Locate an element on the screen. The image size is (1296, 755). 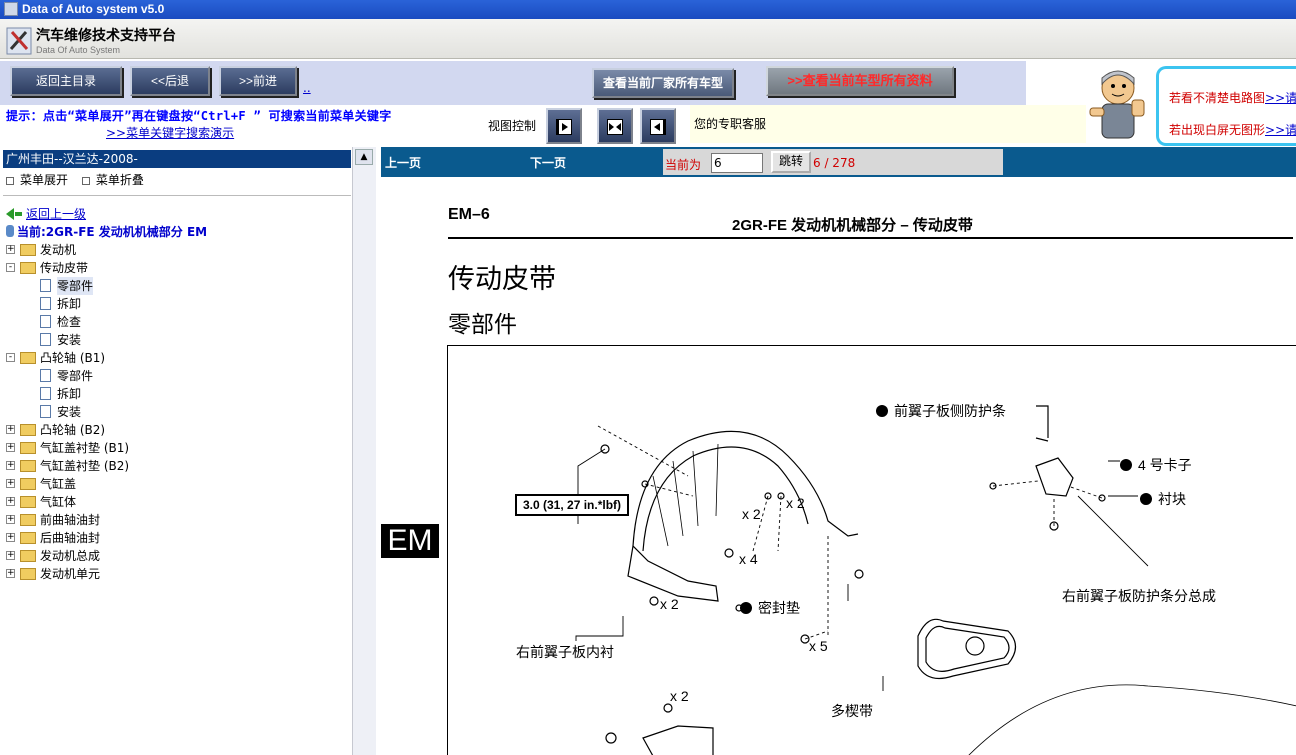
view-split-button is located at coordinates (615, 126).